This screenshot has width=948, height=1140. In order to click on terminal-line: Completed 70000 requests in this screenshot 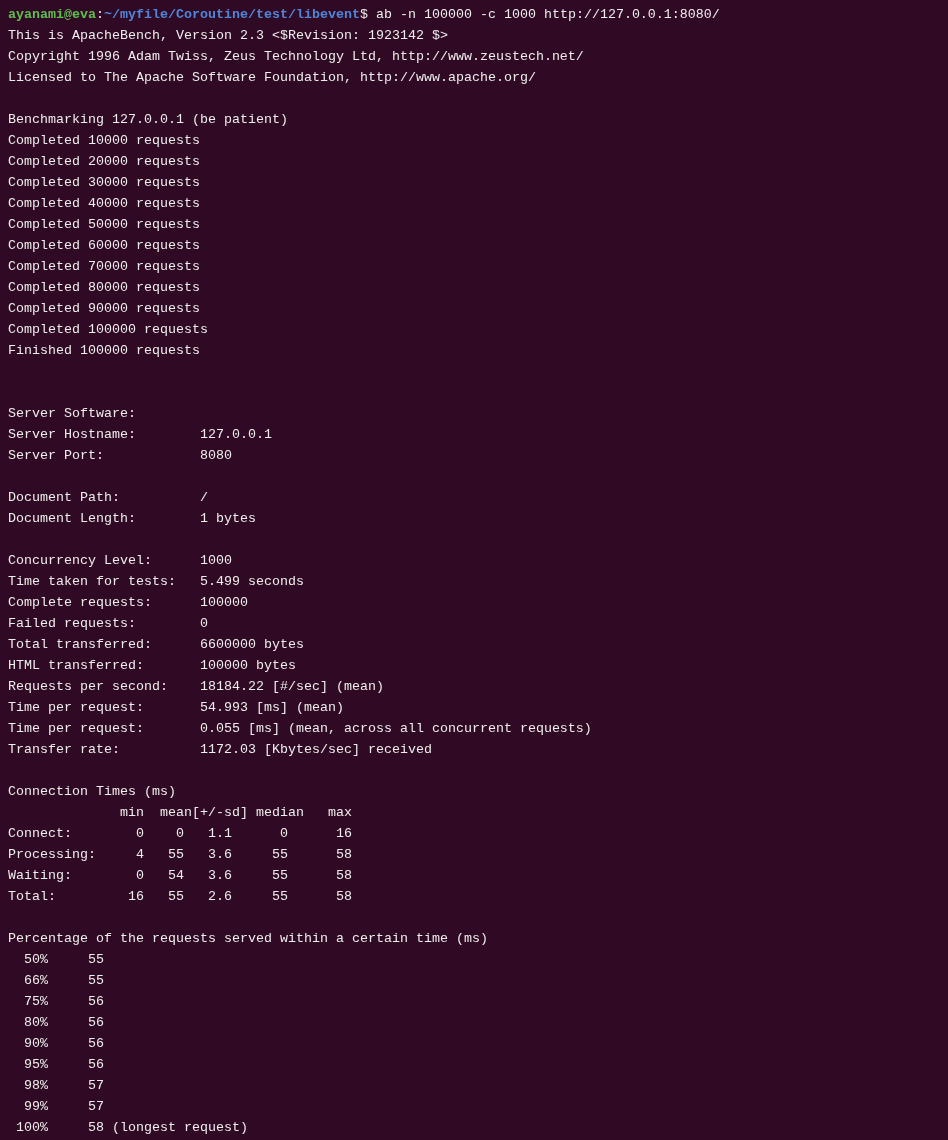, I will do `click(104, 266)`.